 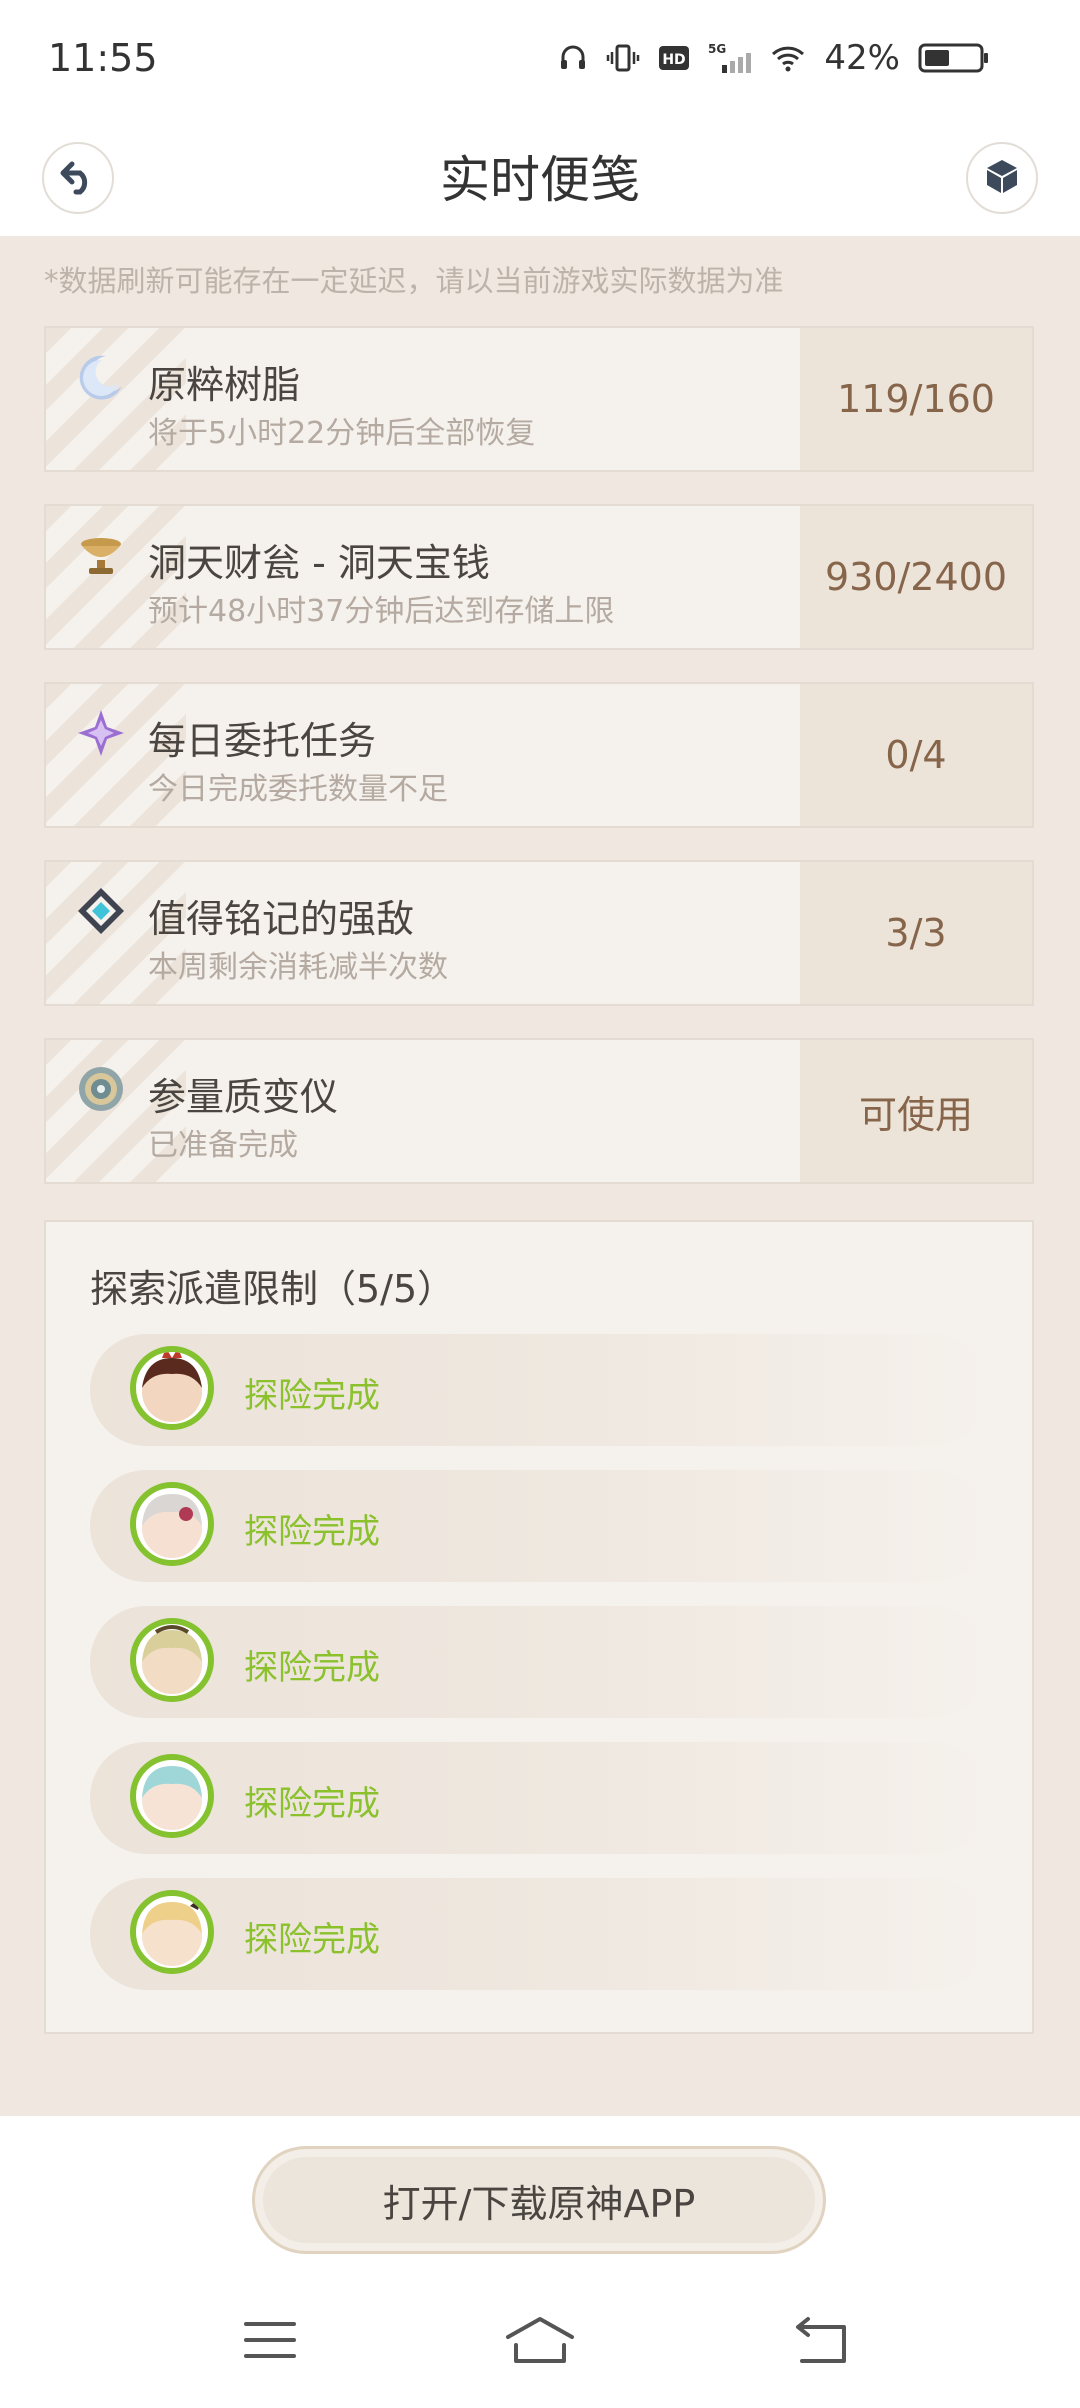 What do you see at coordinates (916, 755) in the screenshot?
I see `resource-value: 0/4` at bounding box center [916, 755].